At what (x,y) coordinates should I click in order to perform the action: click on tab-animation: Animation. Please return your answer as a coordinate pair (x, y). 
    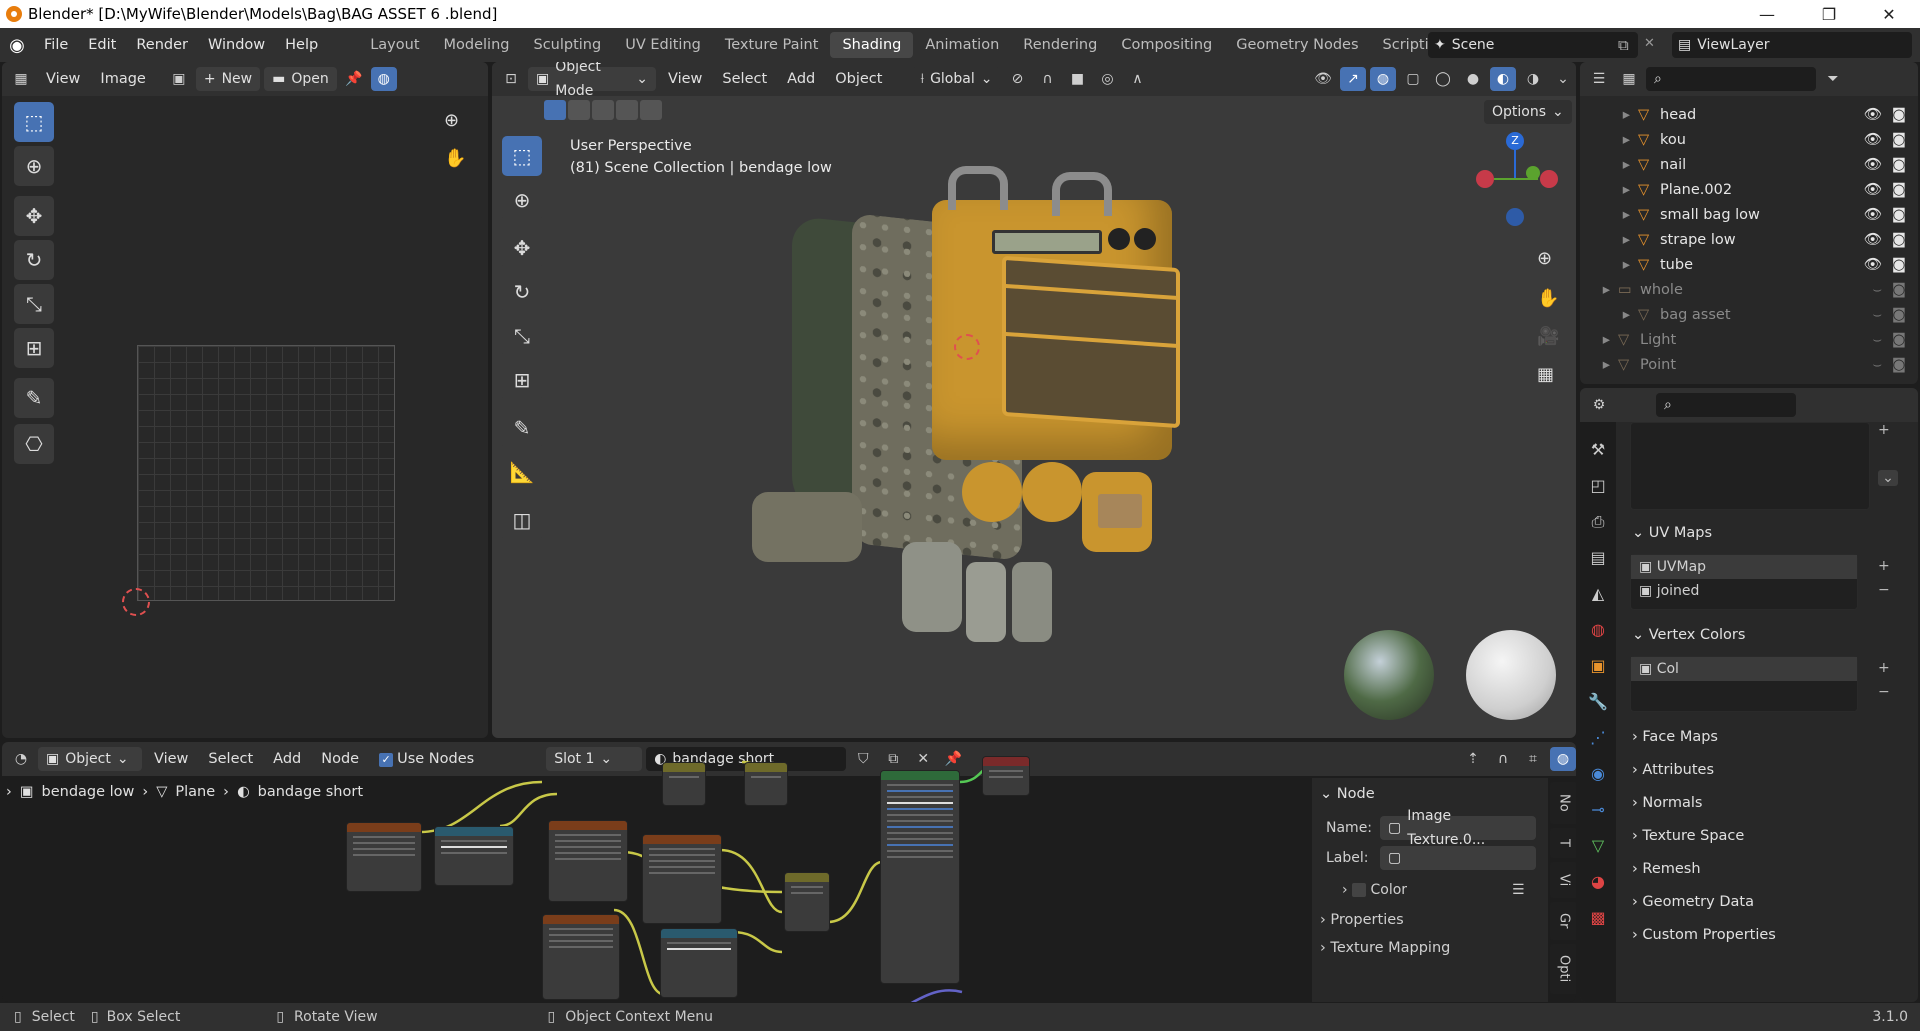
    Looking at the image, I should click on (962, 45).